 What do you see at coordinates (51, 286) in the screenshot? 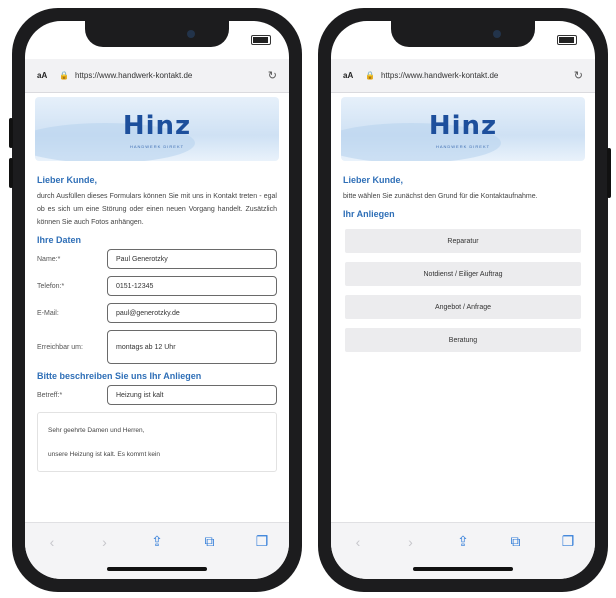
I see `phone-label: Telefon:*` at bounding box center [51, 286].